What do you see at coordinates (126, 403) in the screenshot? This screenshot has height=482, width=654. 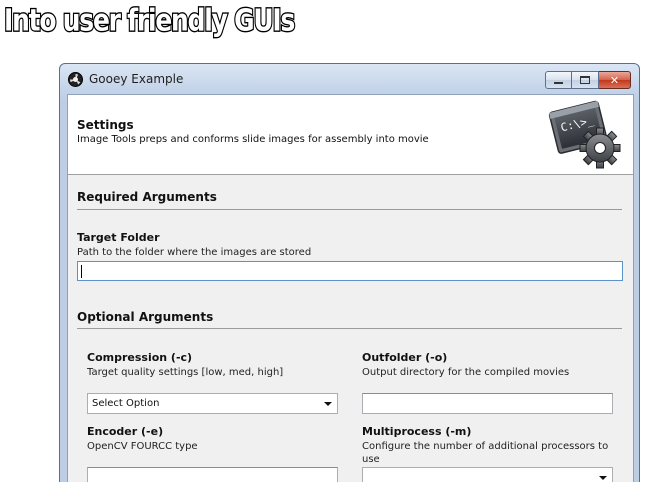 I see `compression-selected-value: Select Option` at bounding box center [126, 403].